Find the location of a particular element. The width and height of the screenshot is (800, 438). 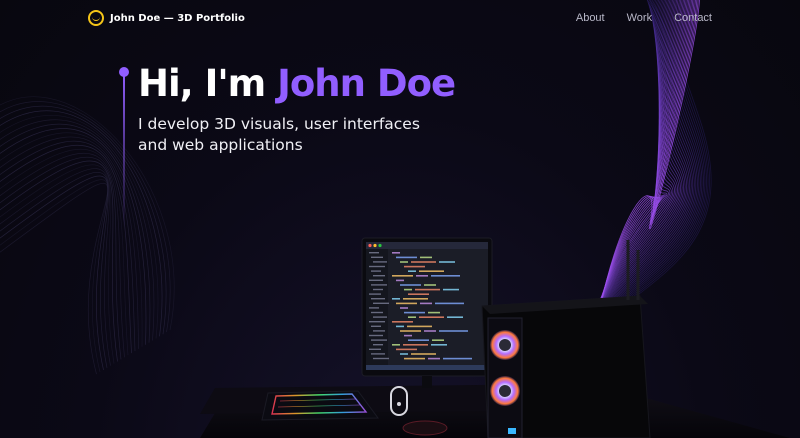

monitor is located at coordinates (427, 312).